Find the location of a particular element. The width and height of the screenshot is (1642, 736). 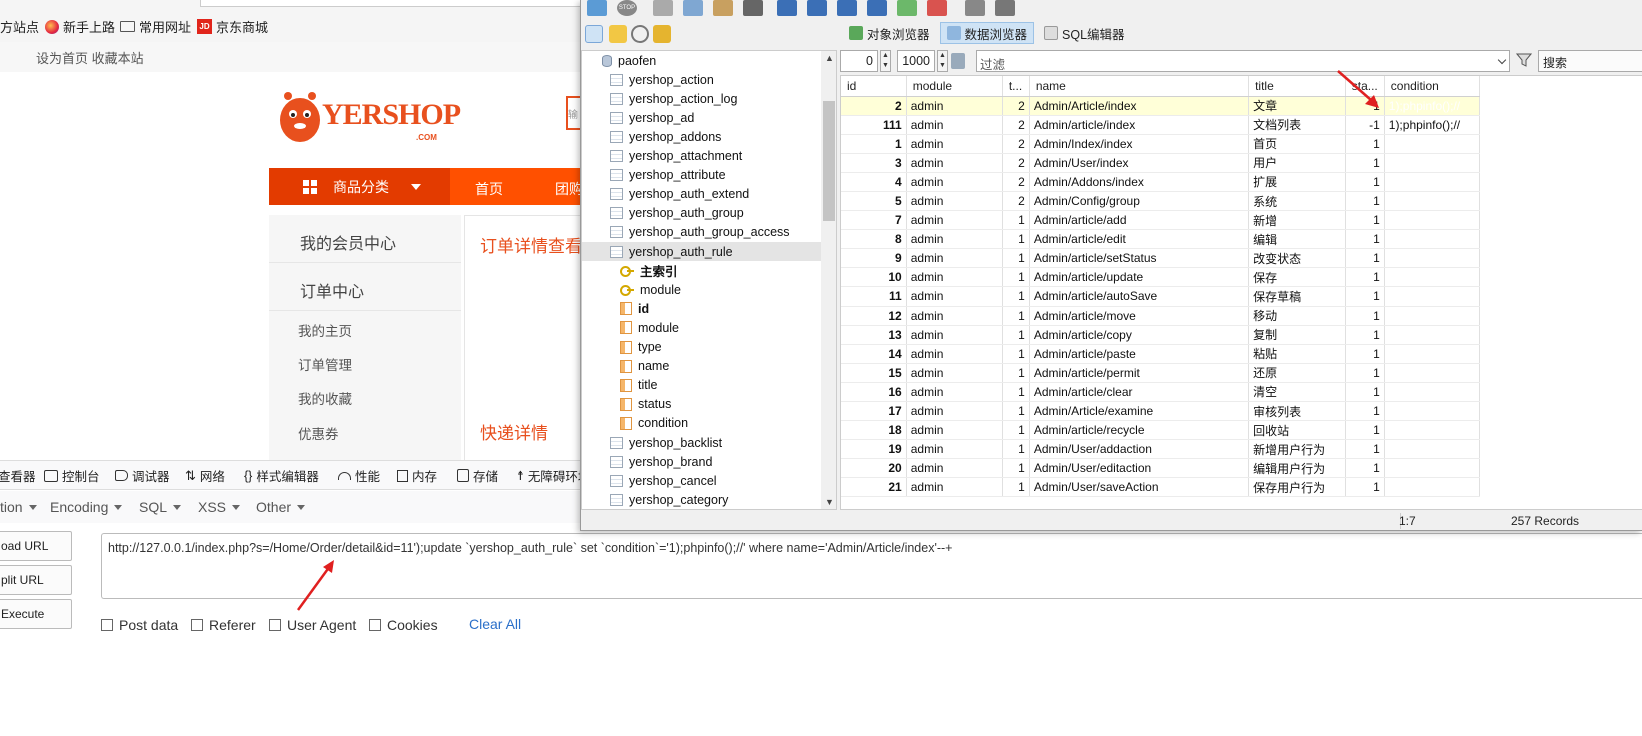

table-cell: Admin/article/recycle is located at coordinates (1139, 430).